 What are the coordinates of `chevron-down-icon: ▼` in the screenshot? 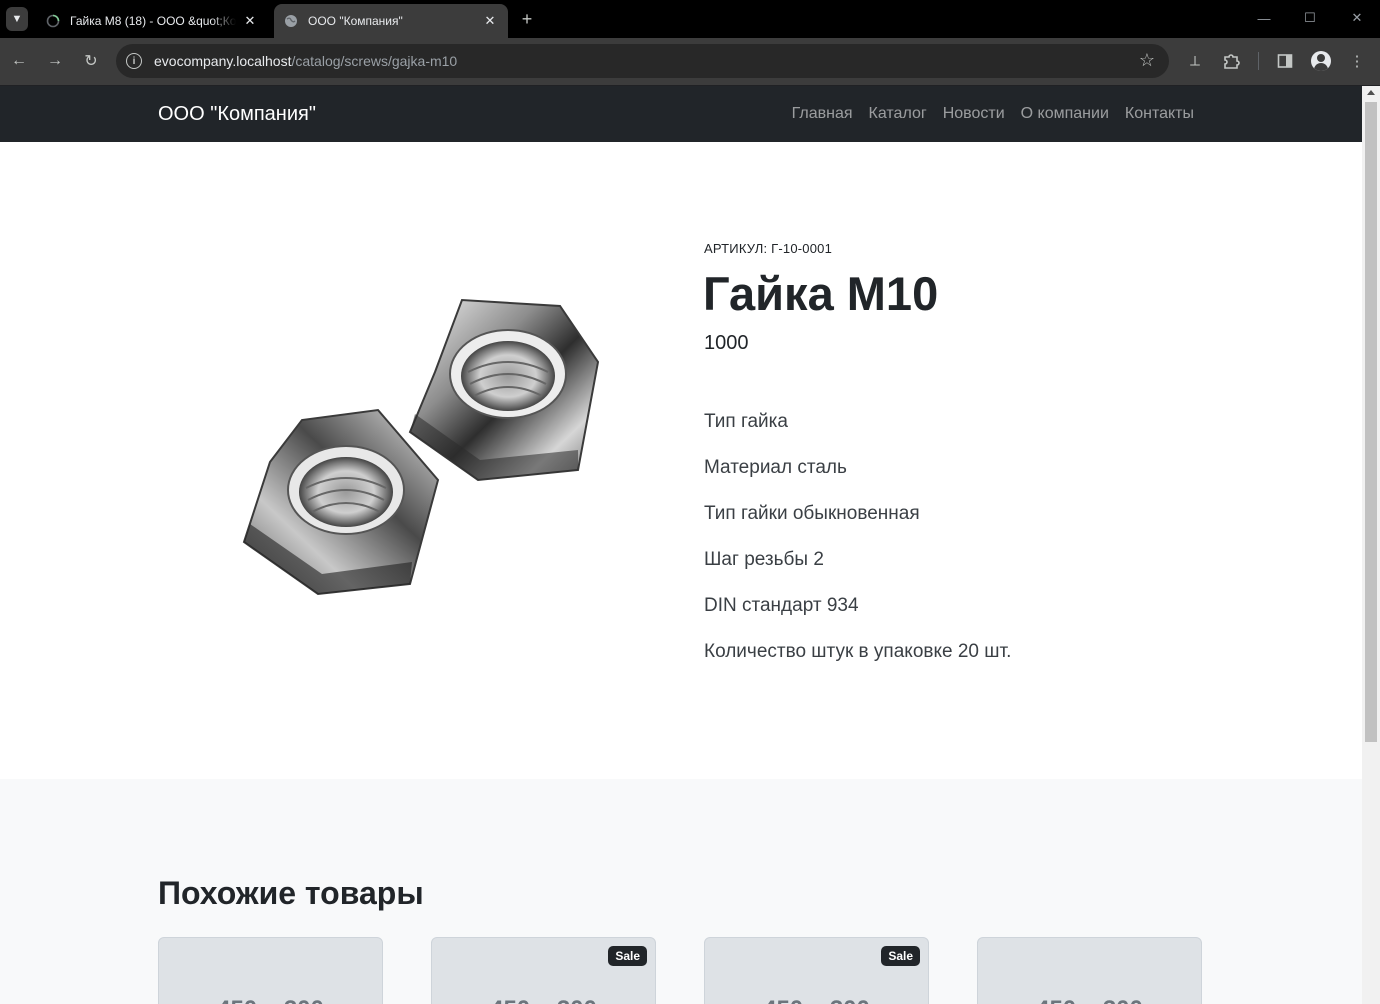 It's located at (17, 19).